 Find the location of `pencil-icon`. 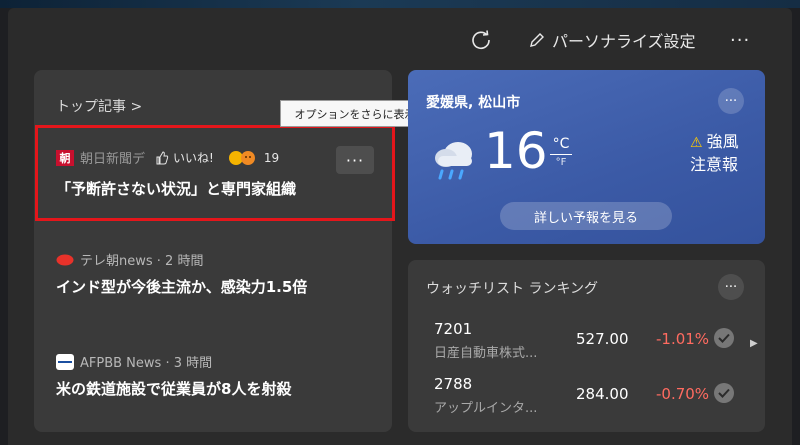

pencil-icon is located at coordinates (537, 40).